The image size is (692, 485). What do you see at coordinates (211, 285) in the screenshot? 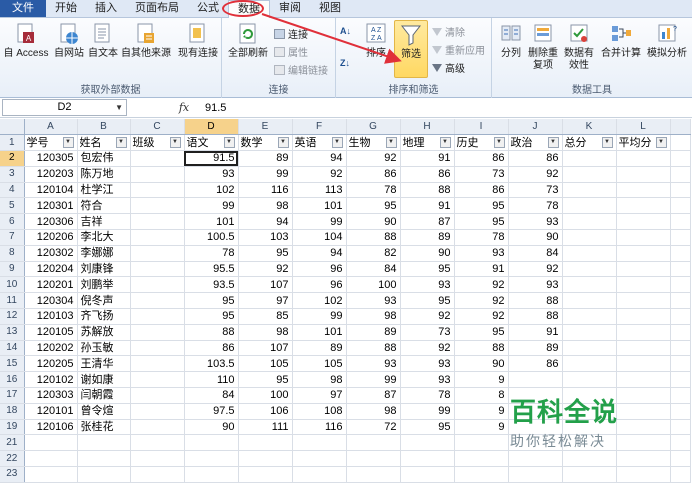
I see `data-cell: 93.5` at bounding box center [211, 285].